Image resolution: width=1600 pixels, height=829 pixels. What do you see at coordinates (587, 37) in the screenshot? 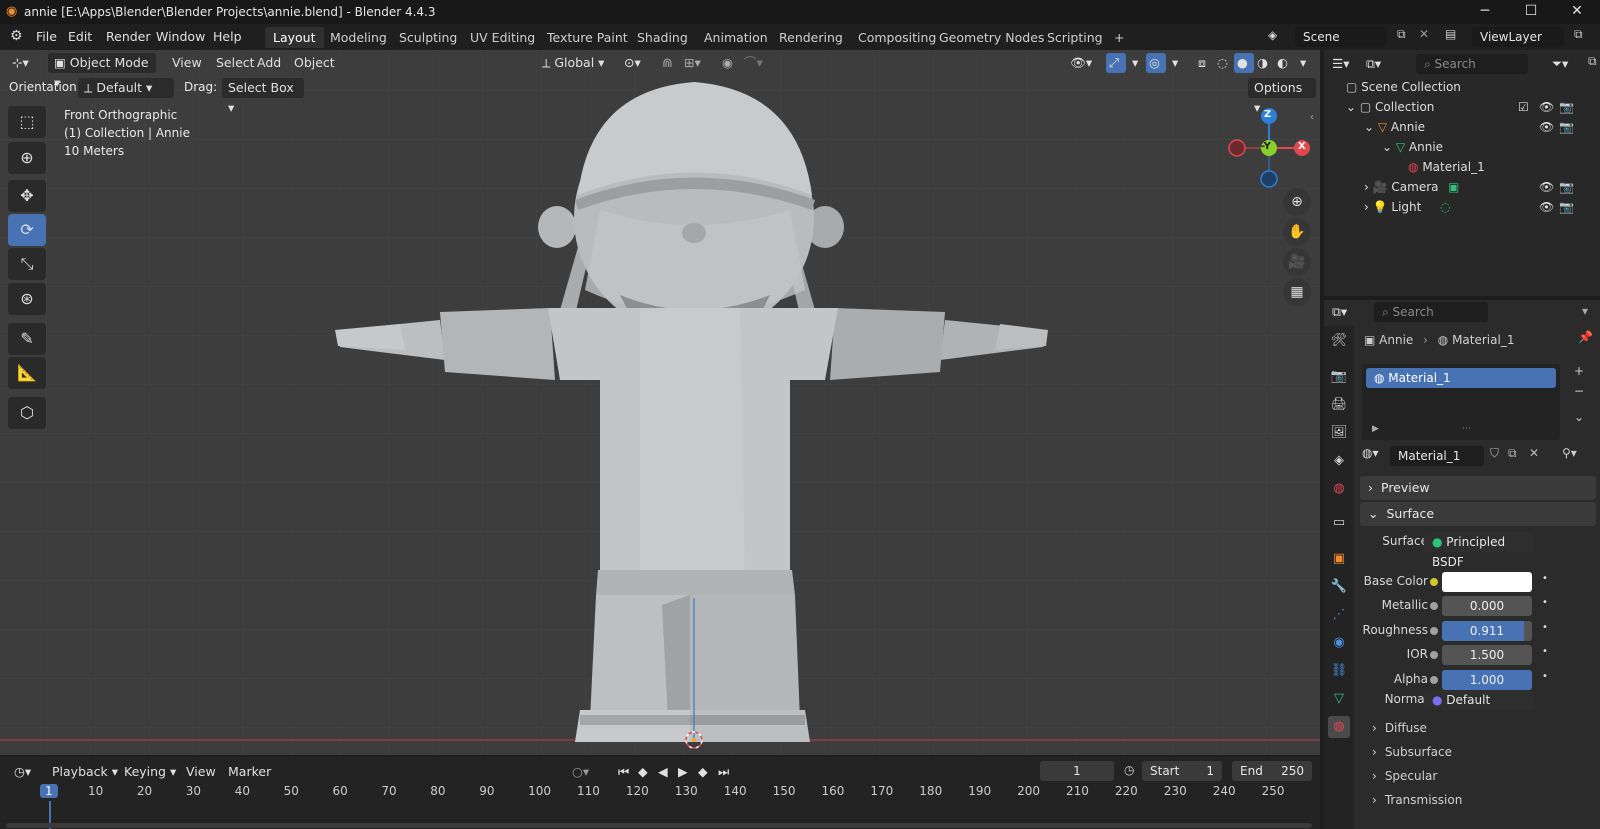
I see `tab-texture-paint: Texture Paint` at bounding box center [587, 37].